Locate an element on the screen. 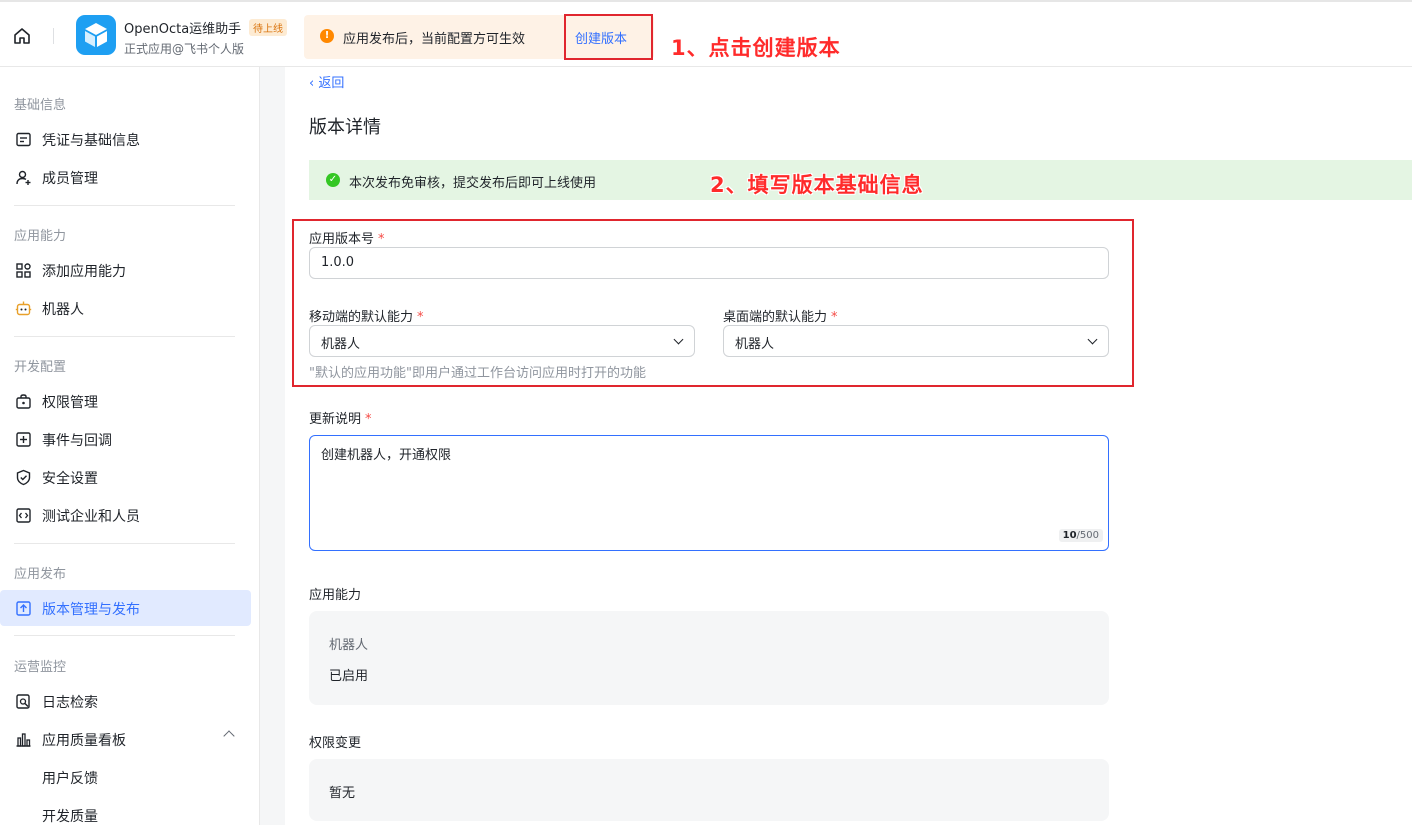 This screenshot has width=1412, height=833. member-icon is located at coordinates (23, 177).